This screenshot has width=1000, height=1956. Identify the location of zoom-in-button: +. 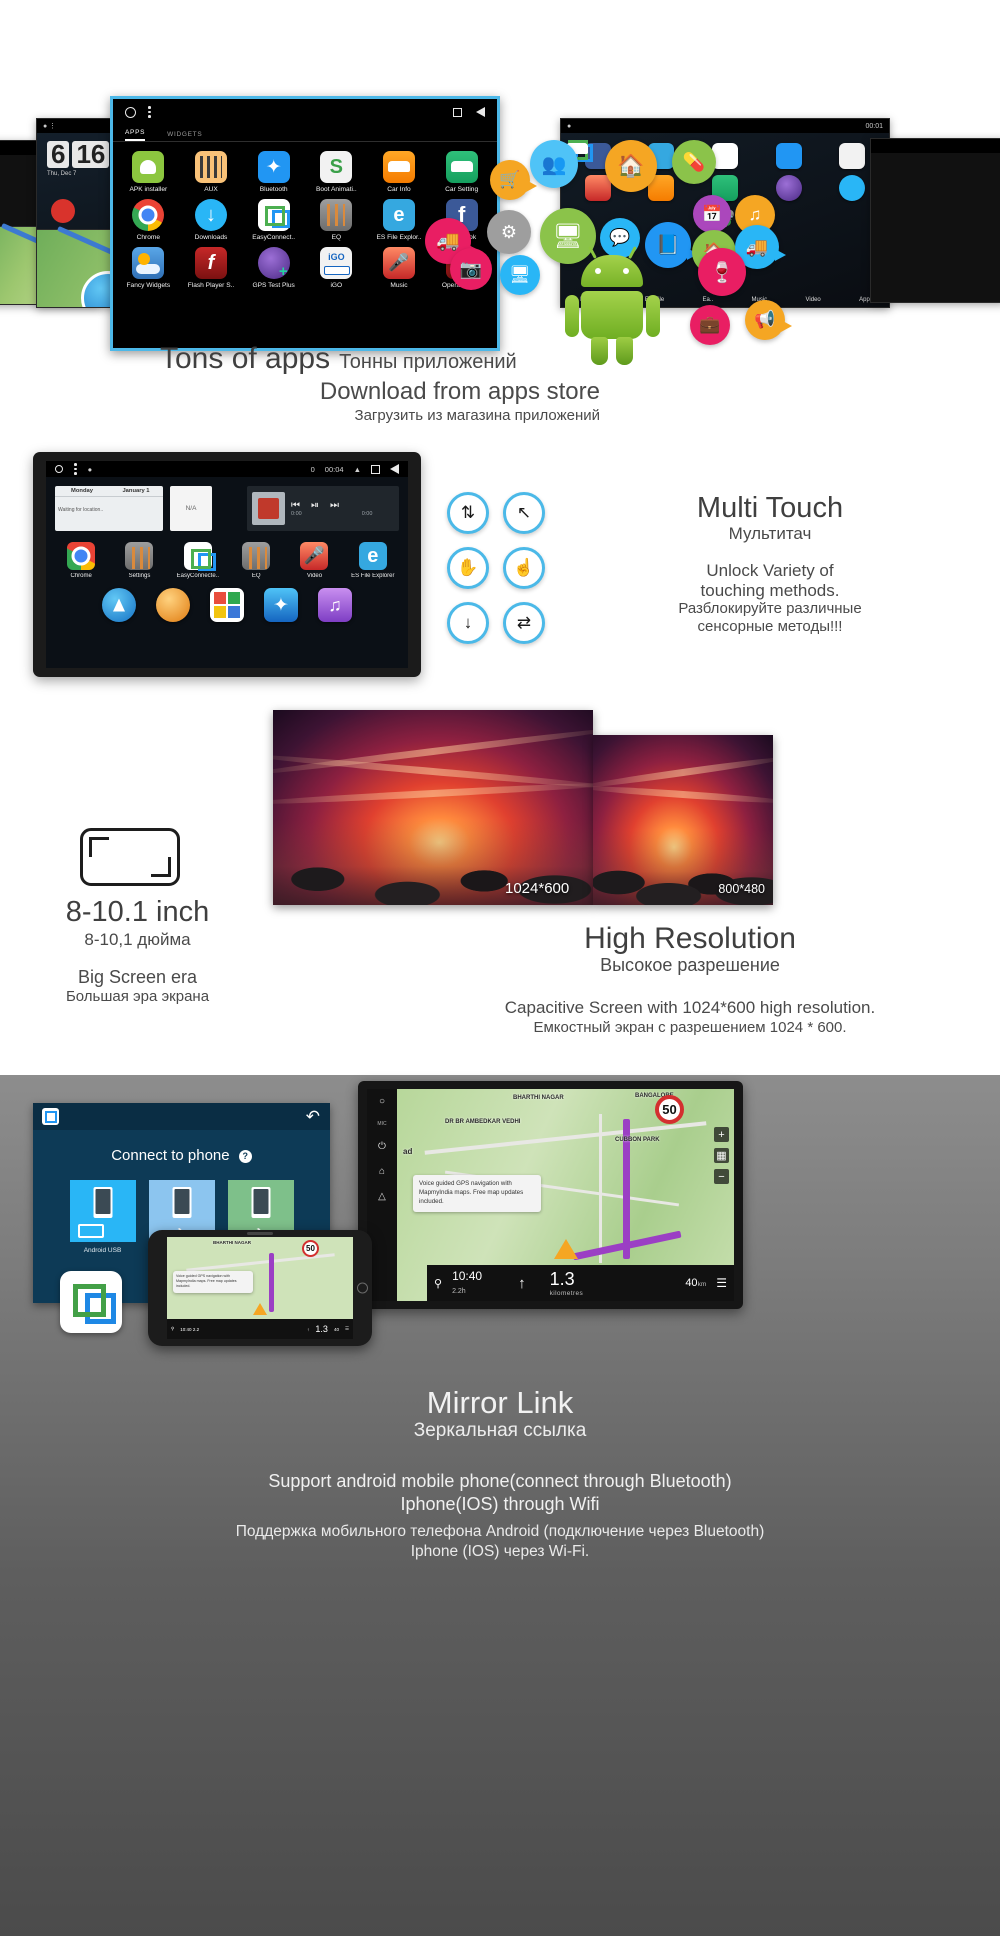
(721, 1134).